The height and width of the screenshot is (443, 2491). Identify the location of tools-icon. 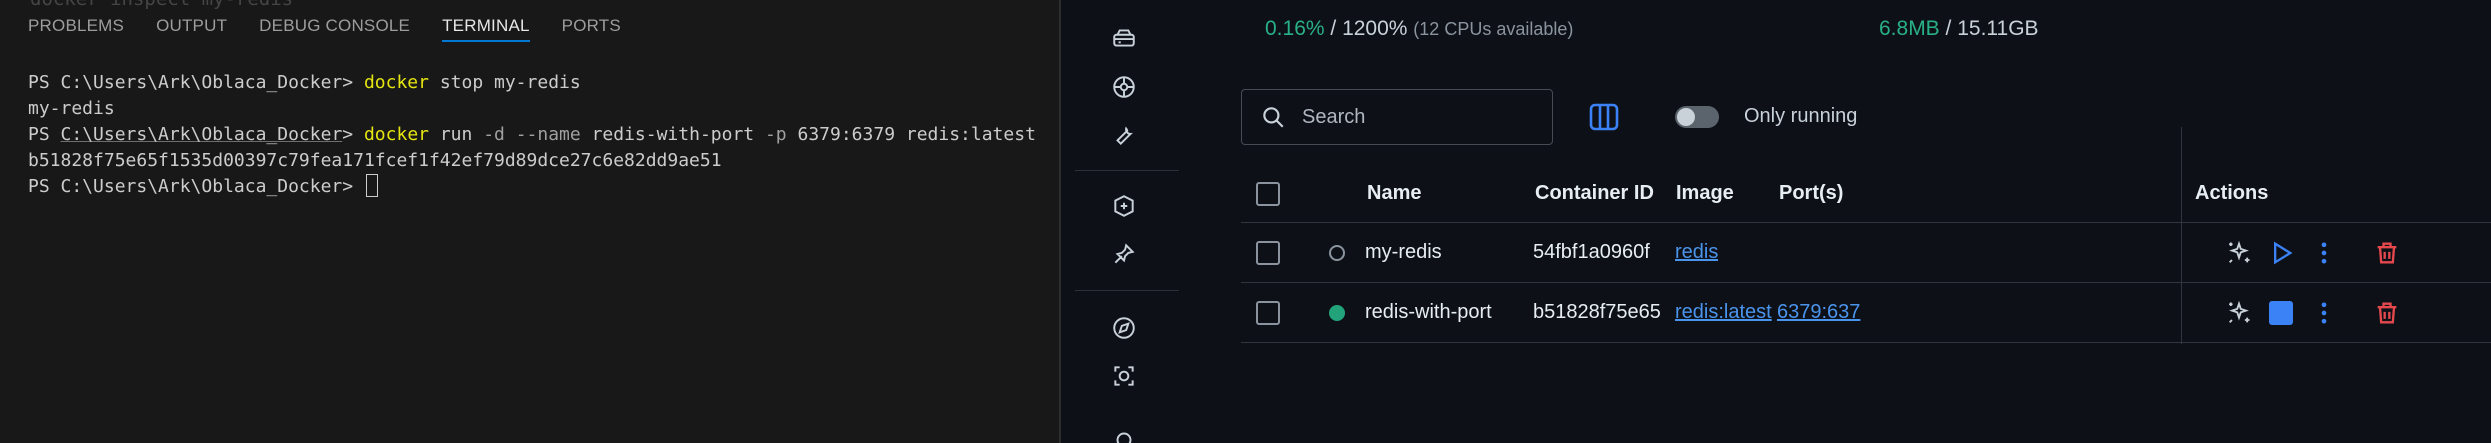
(1124, 434).